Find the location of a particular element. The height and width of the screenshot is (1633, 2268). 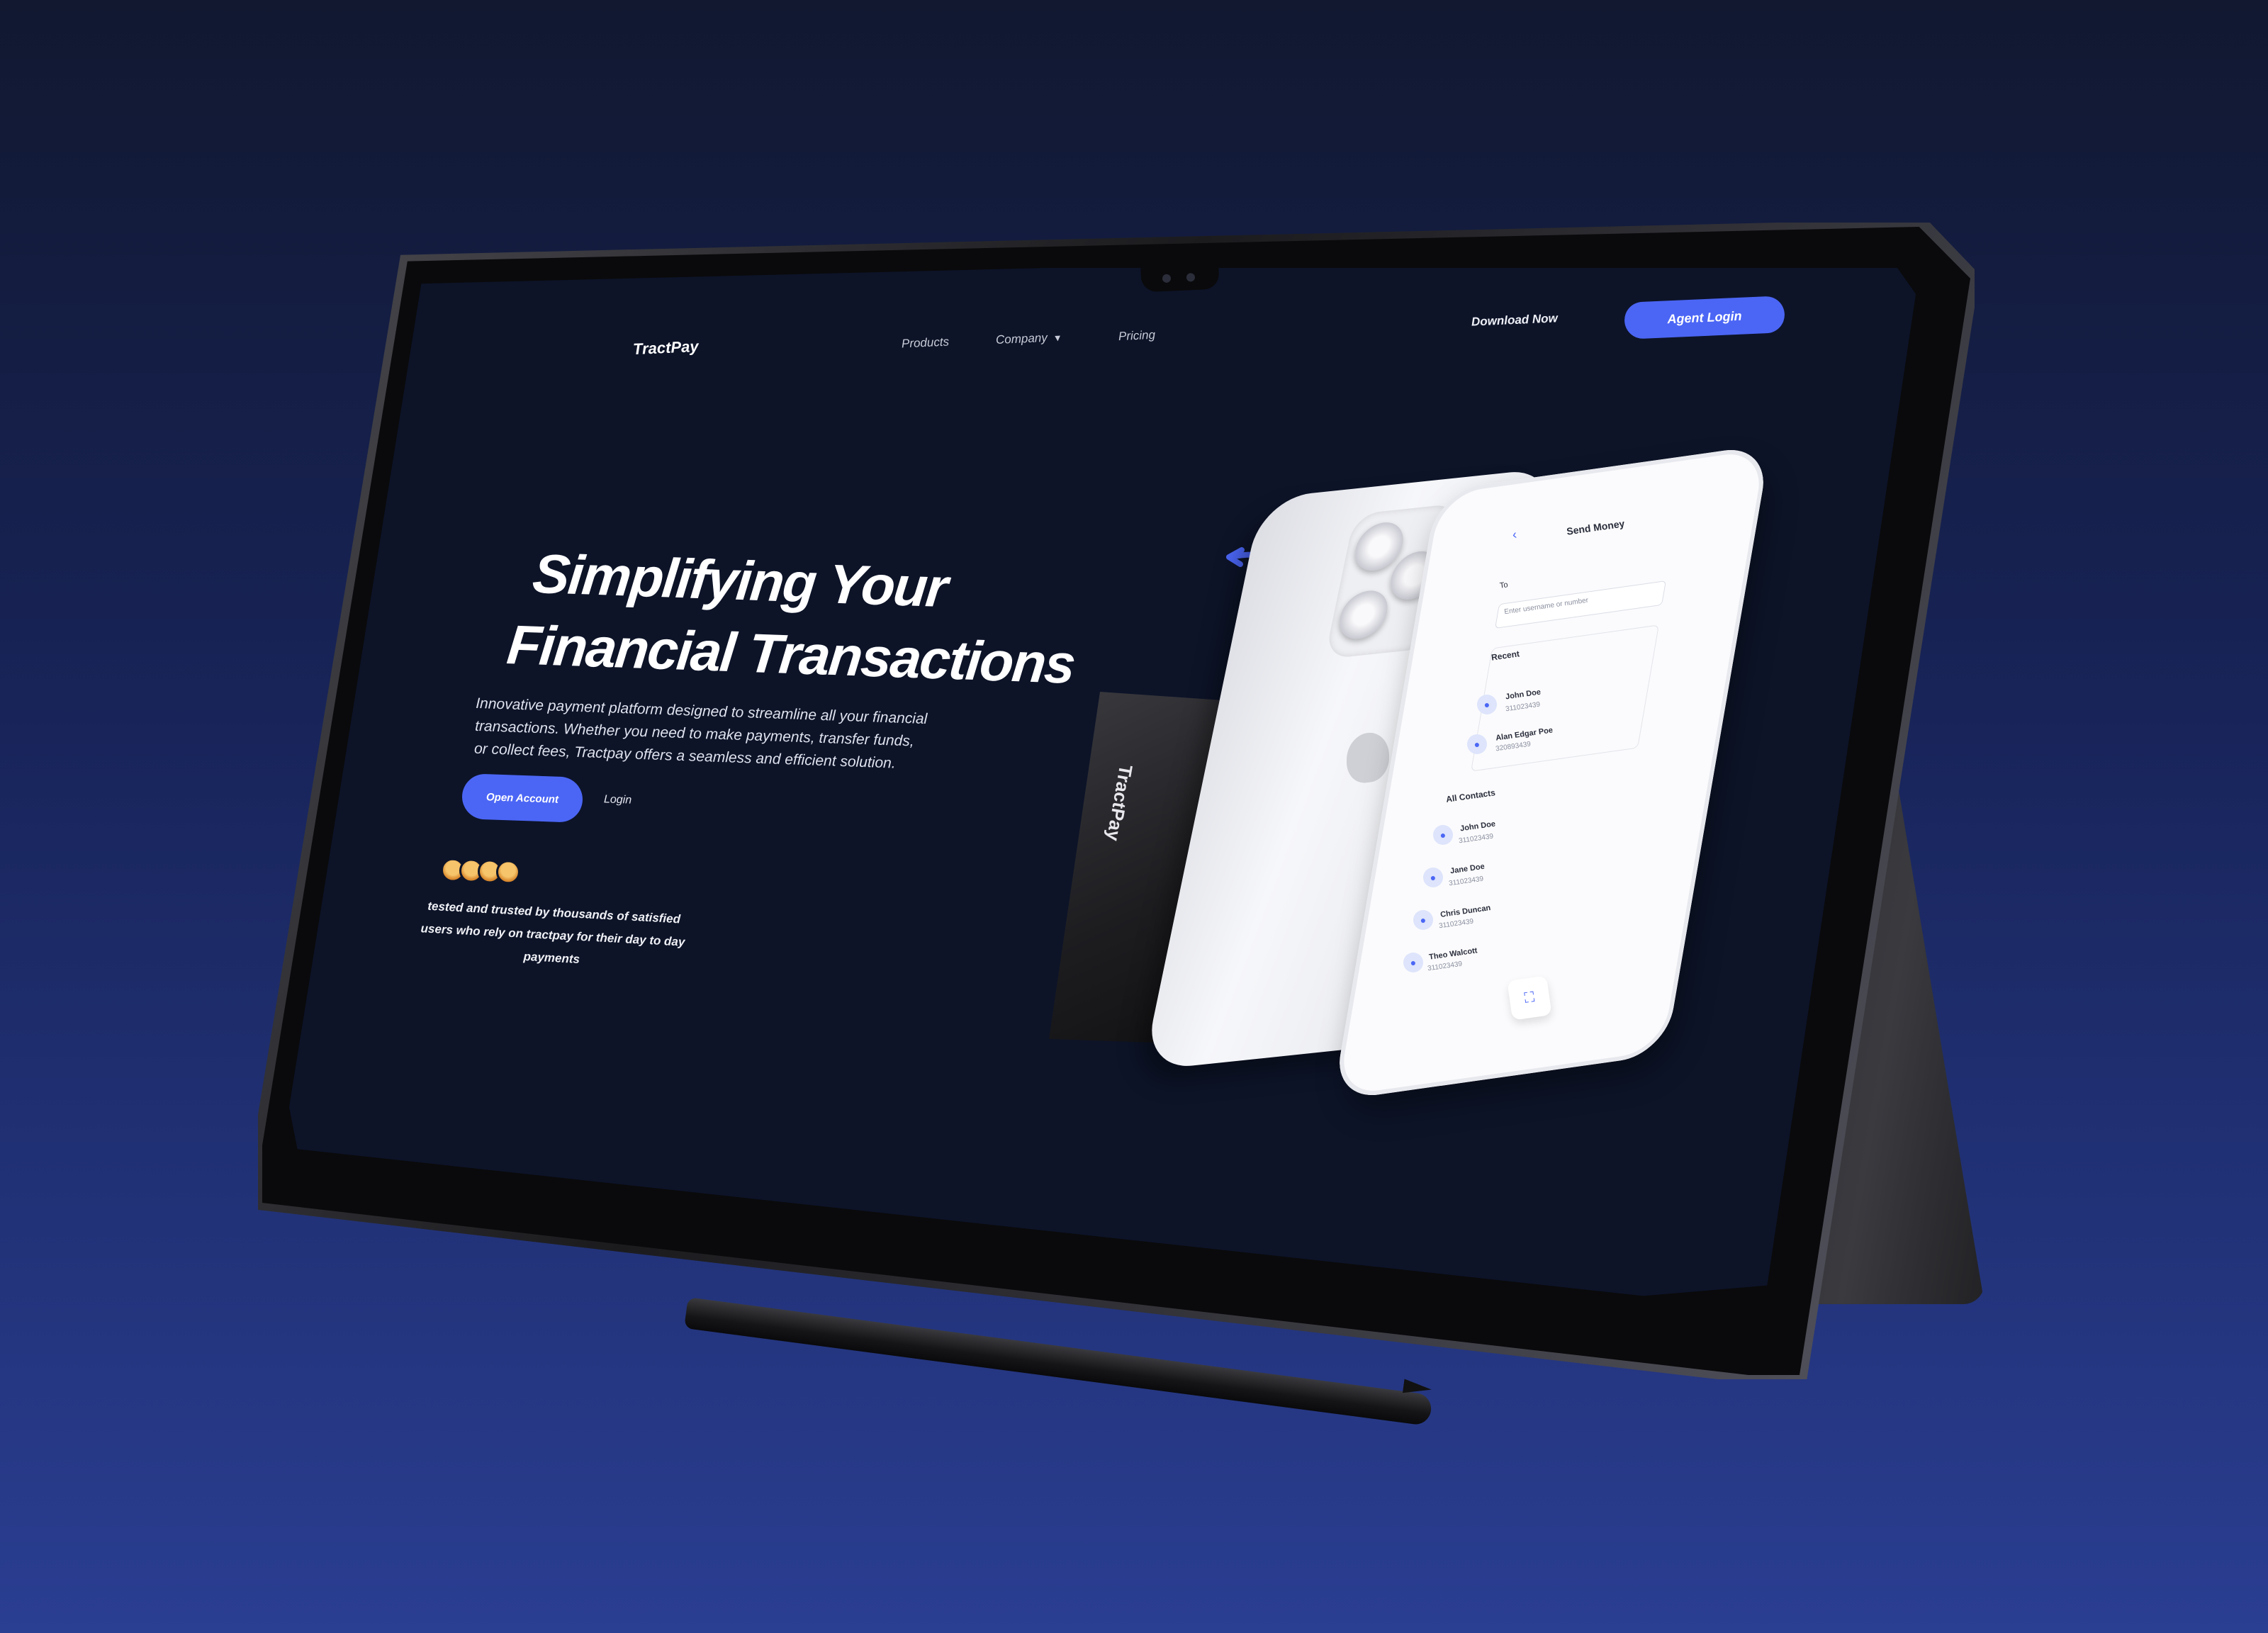

brand-logo: TractPay is located at coordinates (665, 348).